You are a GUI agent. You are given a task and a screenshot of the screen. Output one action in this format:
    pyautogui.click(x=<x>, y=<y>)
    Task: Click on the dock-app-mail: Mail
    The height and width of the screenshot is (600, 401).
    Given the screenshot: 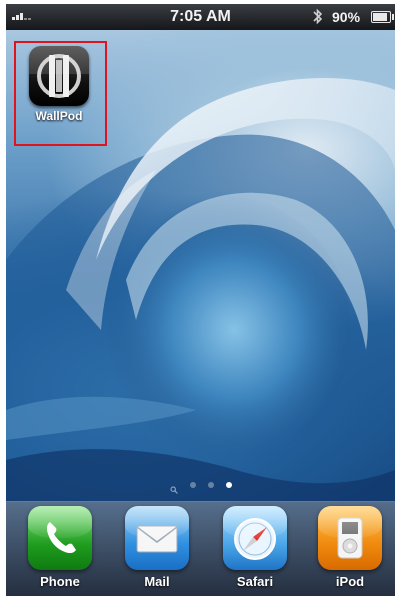 What is the action you would take?
    pyautogui.click(x=157, y=547)
    